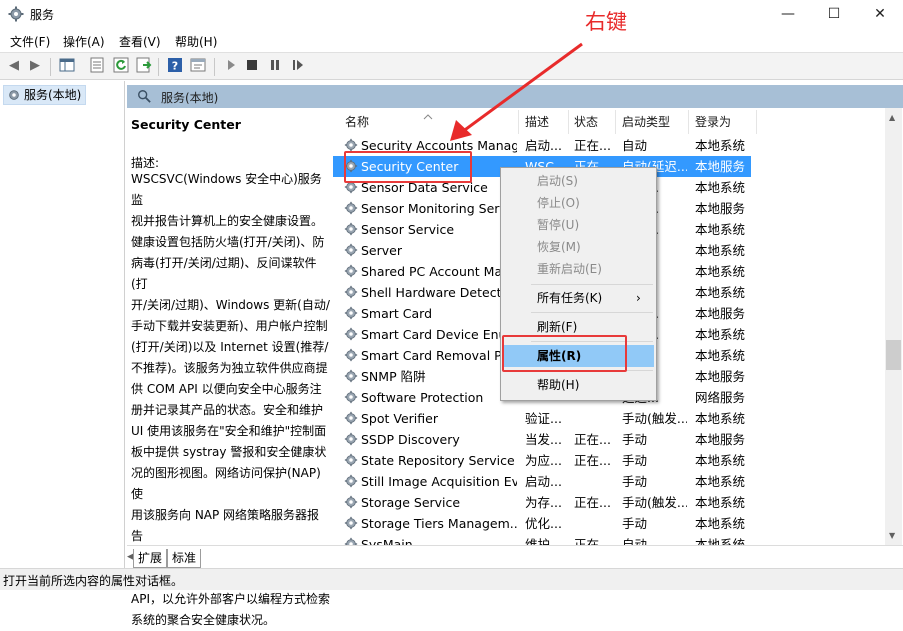  What do you see at coordinates (67, 66) in the screenshot?
I see `show-hide-tree-icon` at bounding box center [67, 66].